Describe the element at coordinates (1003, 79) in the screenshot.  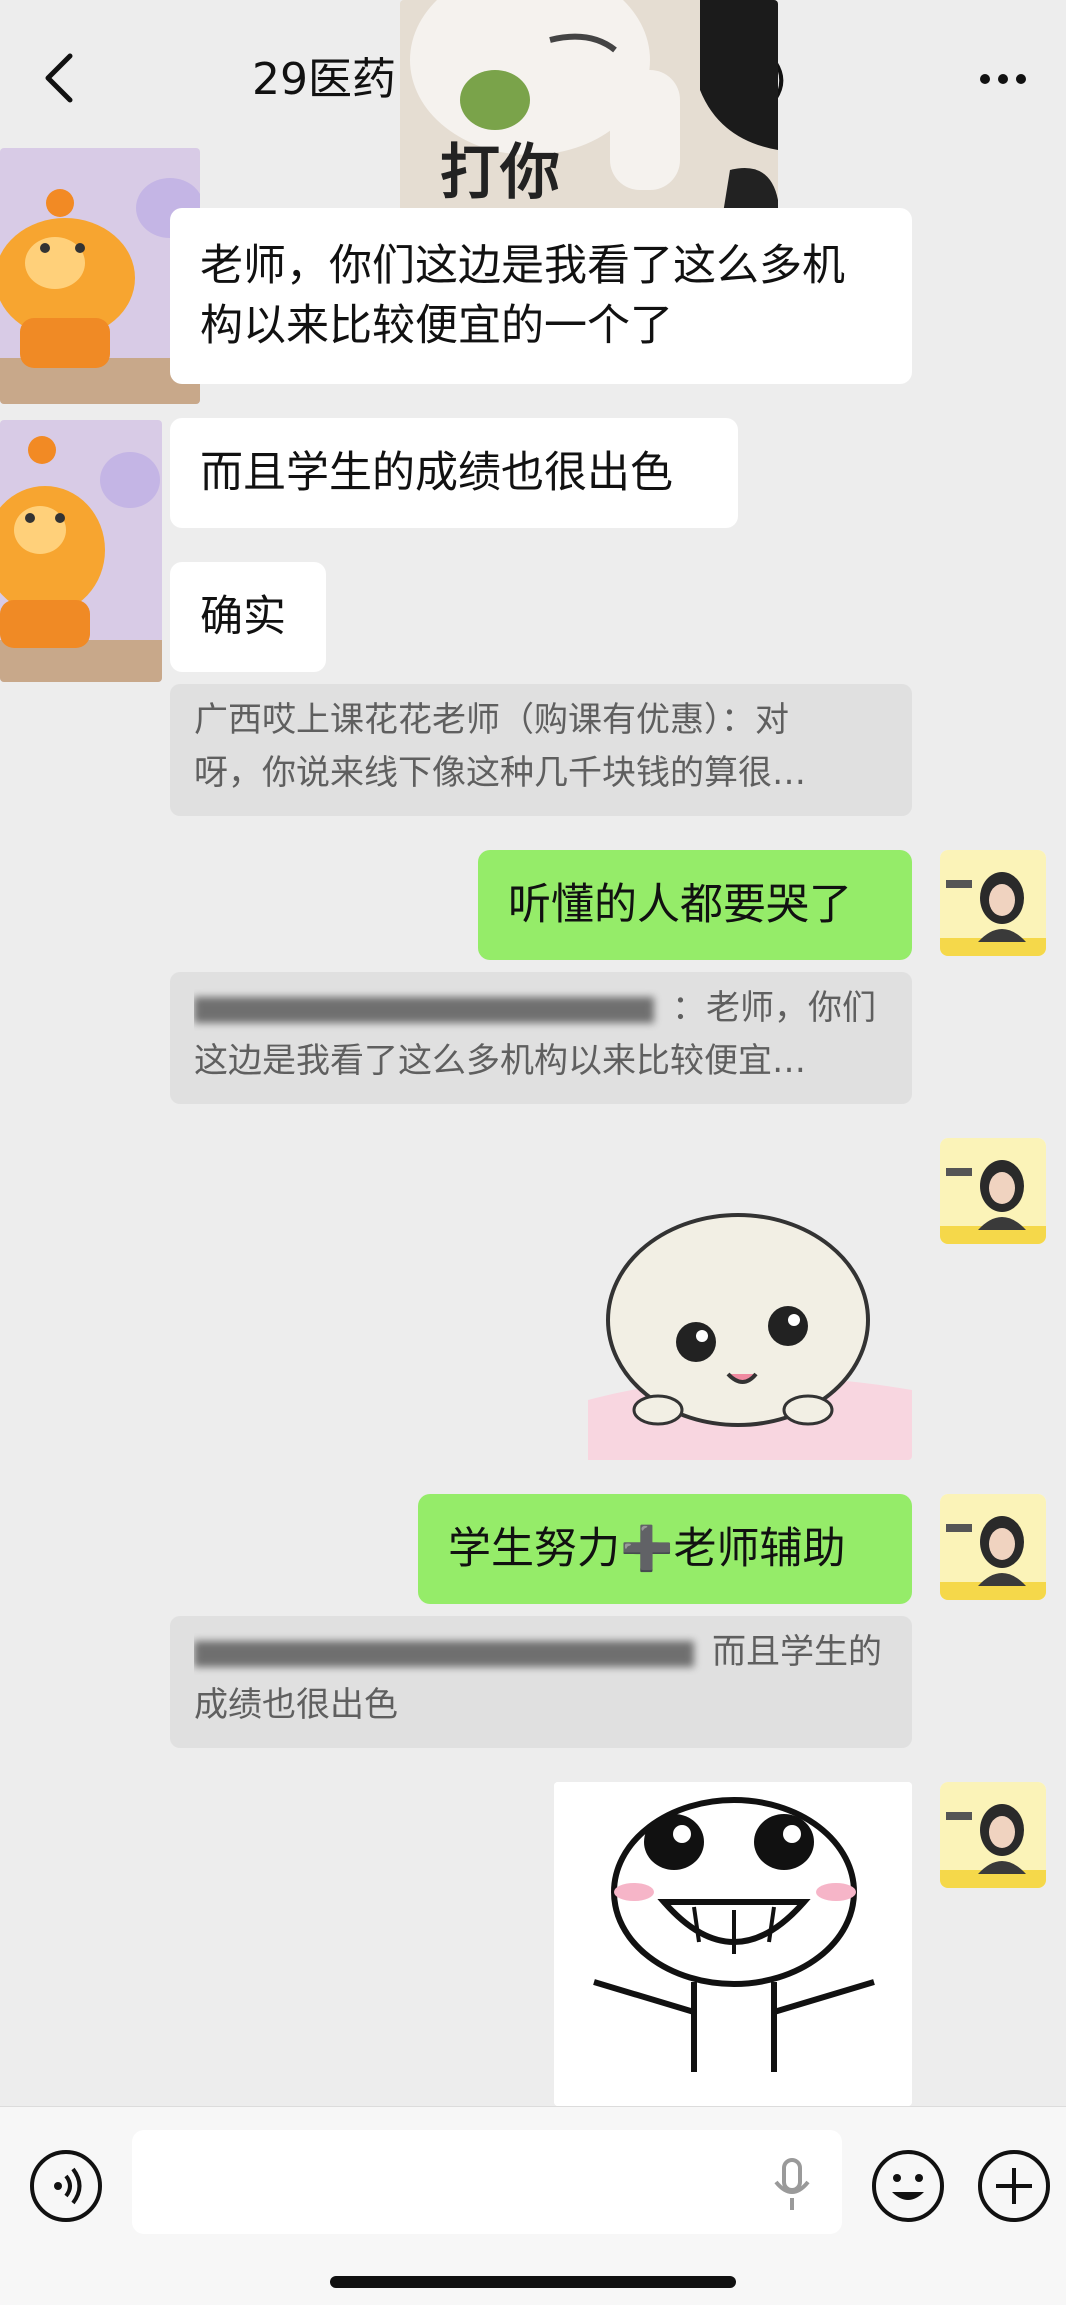
I see `more-dots-icon` at that location.